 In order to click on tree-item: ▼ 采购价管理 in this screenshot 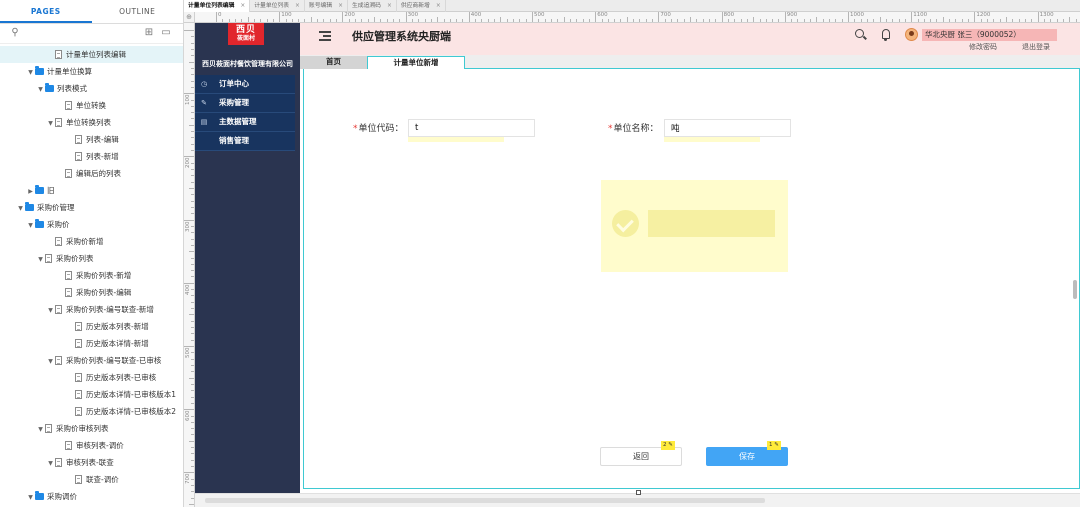, I will do `click(91, 207)`.